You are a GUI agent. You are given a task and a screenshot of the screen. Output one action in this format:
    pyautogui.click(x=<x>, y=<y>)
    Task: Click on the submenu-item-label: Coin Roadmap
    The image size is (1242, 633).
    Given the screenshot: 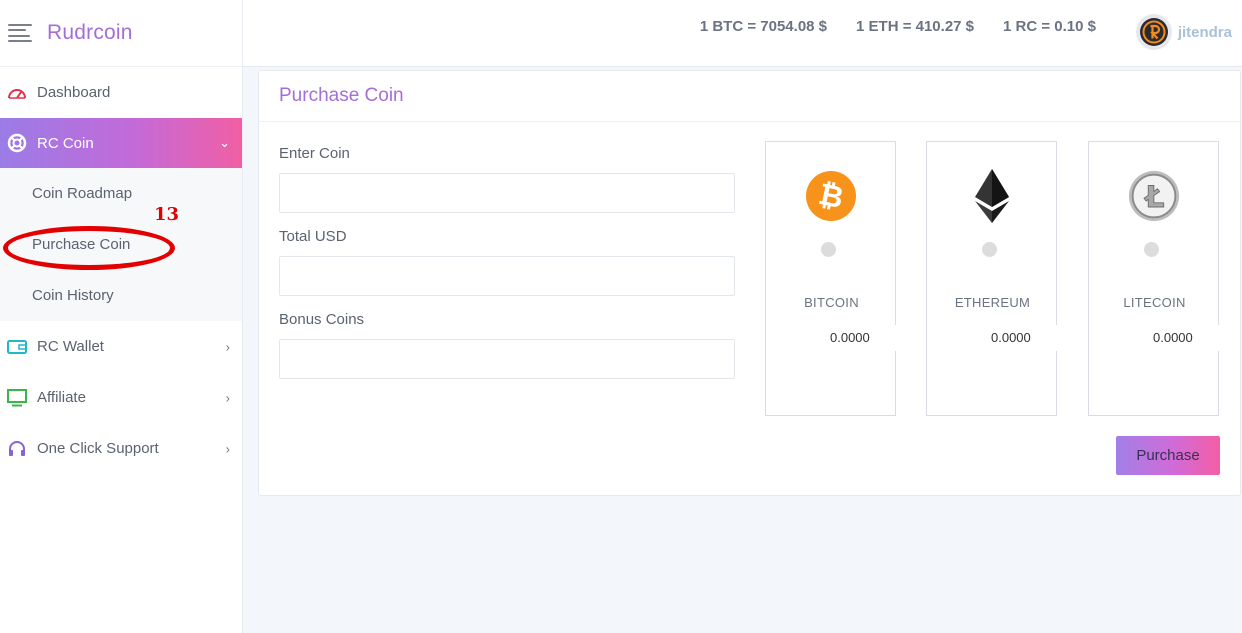 What is the action you would take?
    pyautogui.click(x=82, y=193)
    